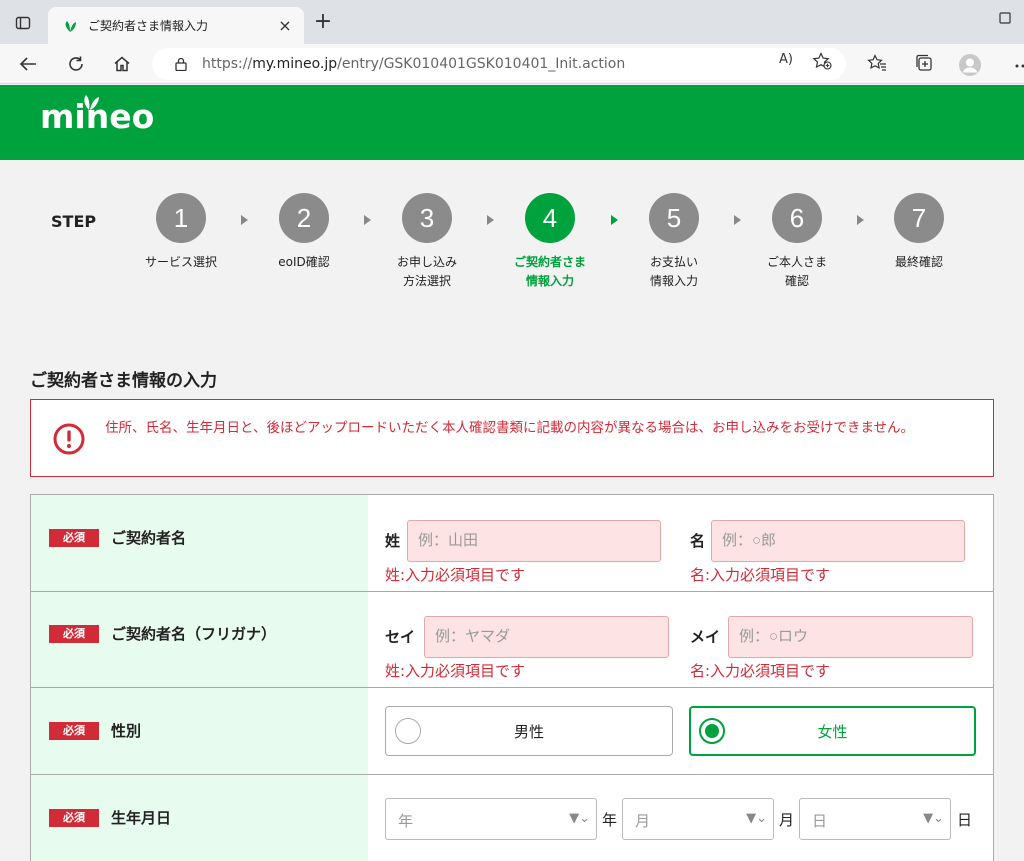 This screenshot has width=1024, height=861. Describe the element at coordinates (141, 818) in the screenshot. I see `row-label: 生年月日` at that location.